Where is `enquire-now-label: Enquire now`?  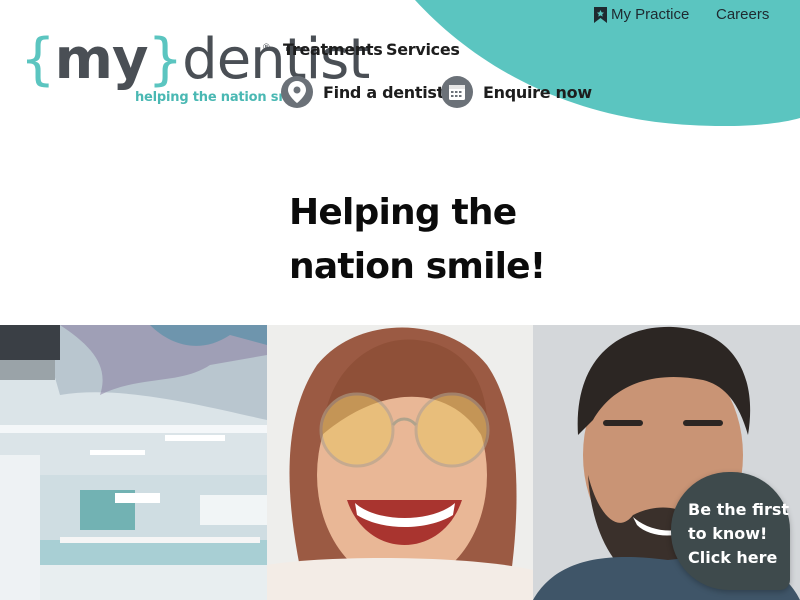
enquire-now-label: Enquire now is located at coordinates (537, 92).